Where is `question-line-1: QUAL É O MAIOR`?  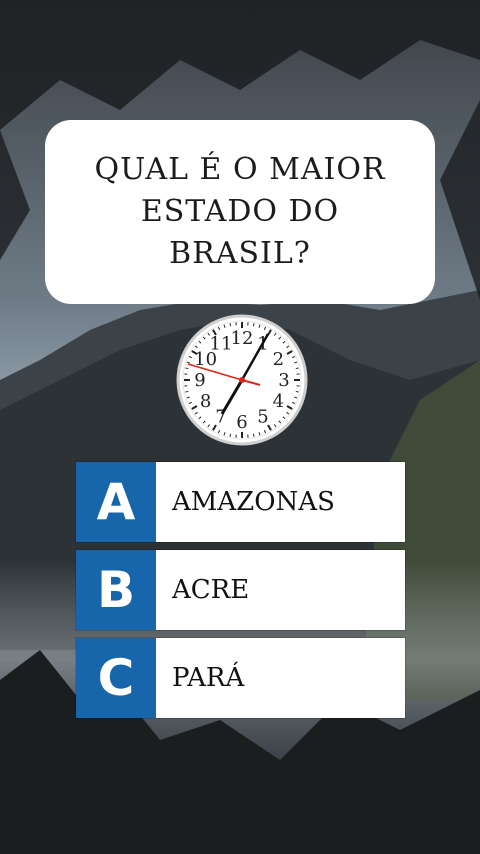 question-line-1: QUAL É O MAIOR is located at coordinates (240, 169).